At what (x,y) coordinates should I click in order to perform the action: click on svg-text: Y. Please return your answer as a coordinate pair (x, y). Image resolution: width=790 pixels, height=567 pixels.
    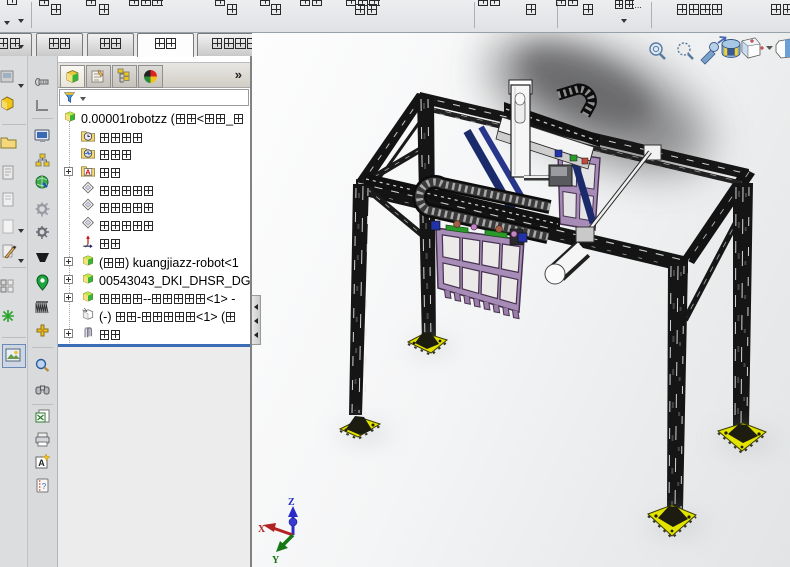
    Looking at the image, I should click on (276, 560).